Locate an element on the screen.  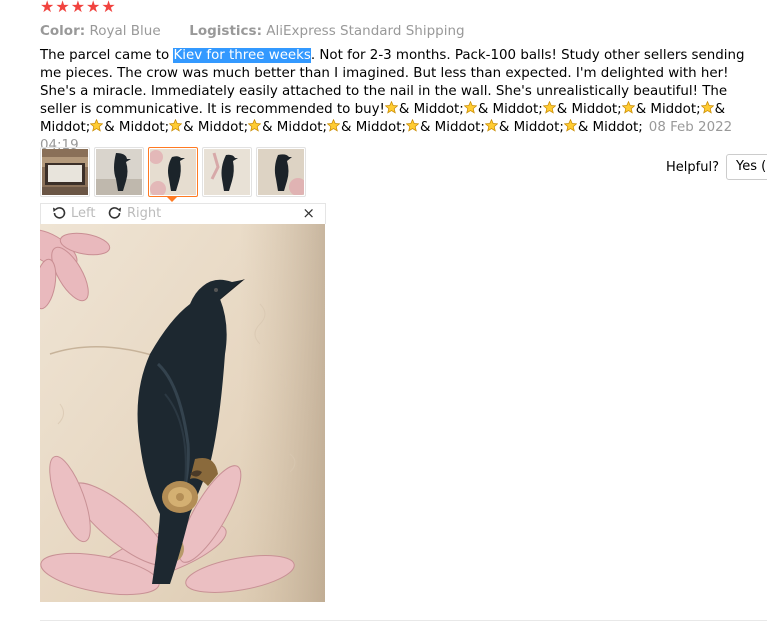
rating-stars: ★ ★ ★ ★ ★ is located at coordinates (78, 8).